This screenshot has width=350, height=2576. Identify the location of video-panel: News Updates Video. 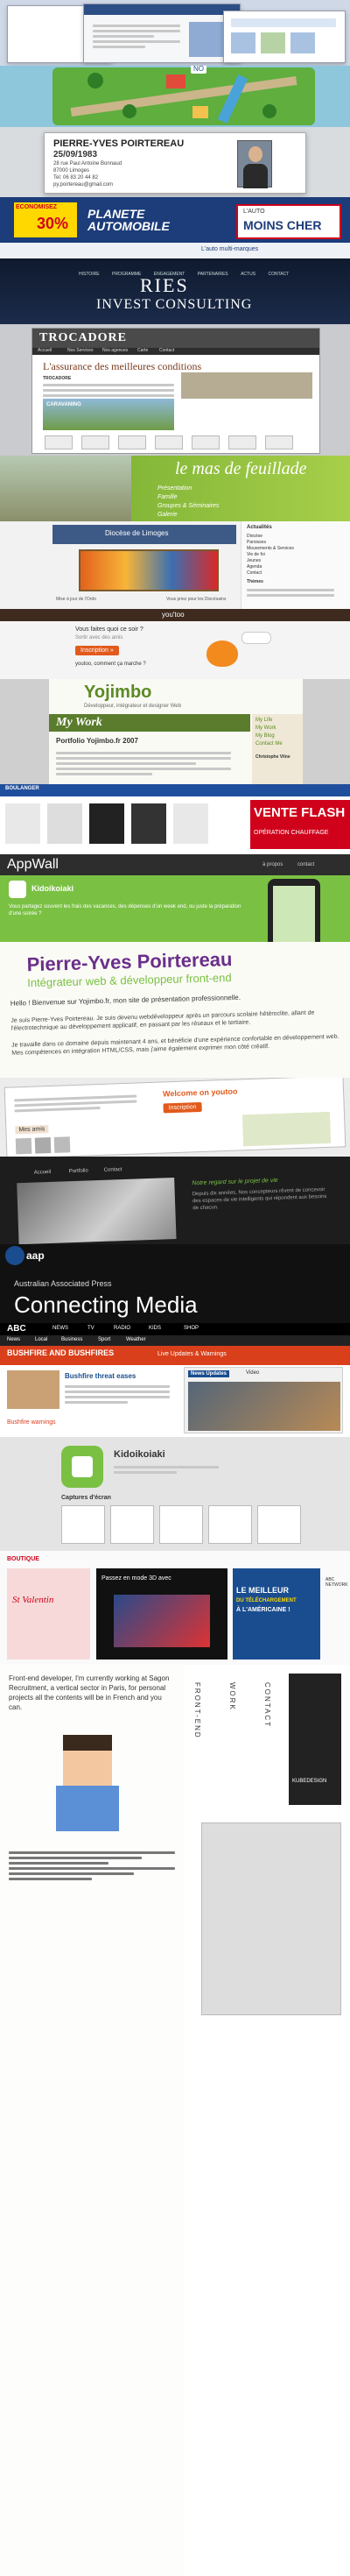
(263, 1400).